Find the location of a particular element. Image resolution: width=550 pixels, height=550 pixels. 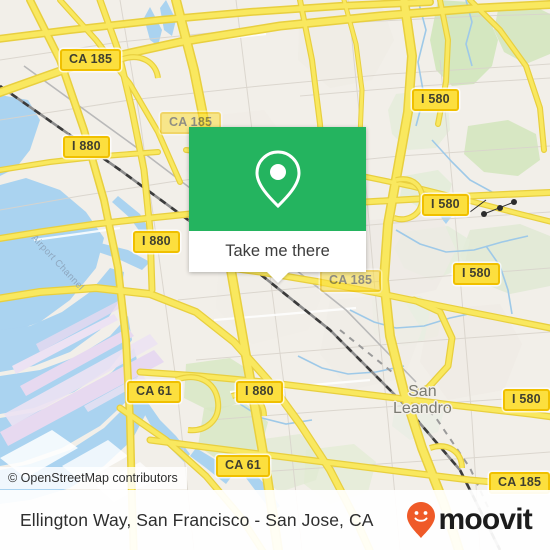

moovit-logo: moovit is located at coordinates (469, 520).